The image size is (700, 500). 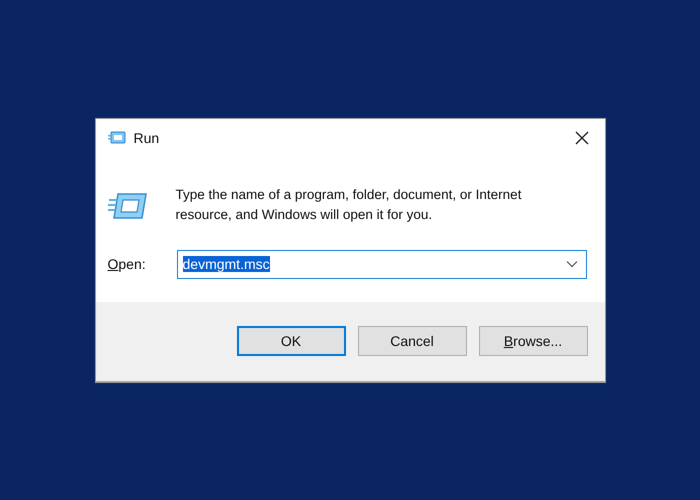 I want to click on open-label: Open:, so click(x=127, y=264).